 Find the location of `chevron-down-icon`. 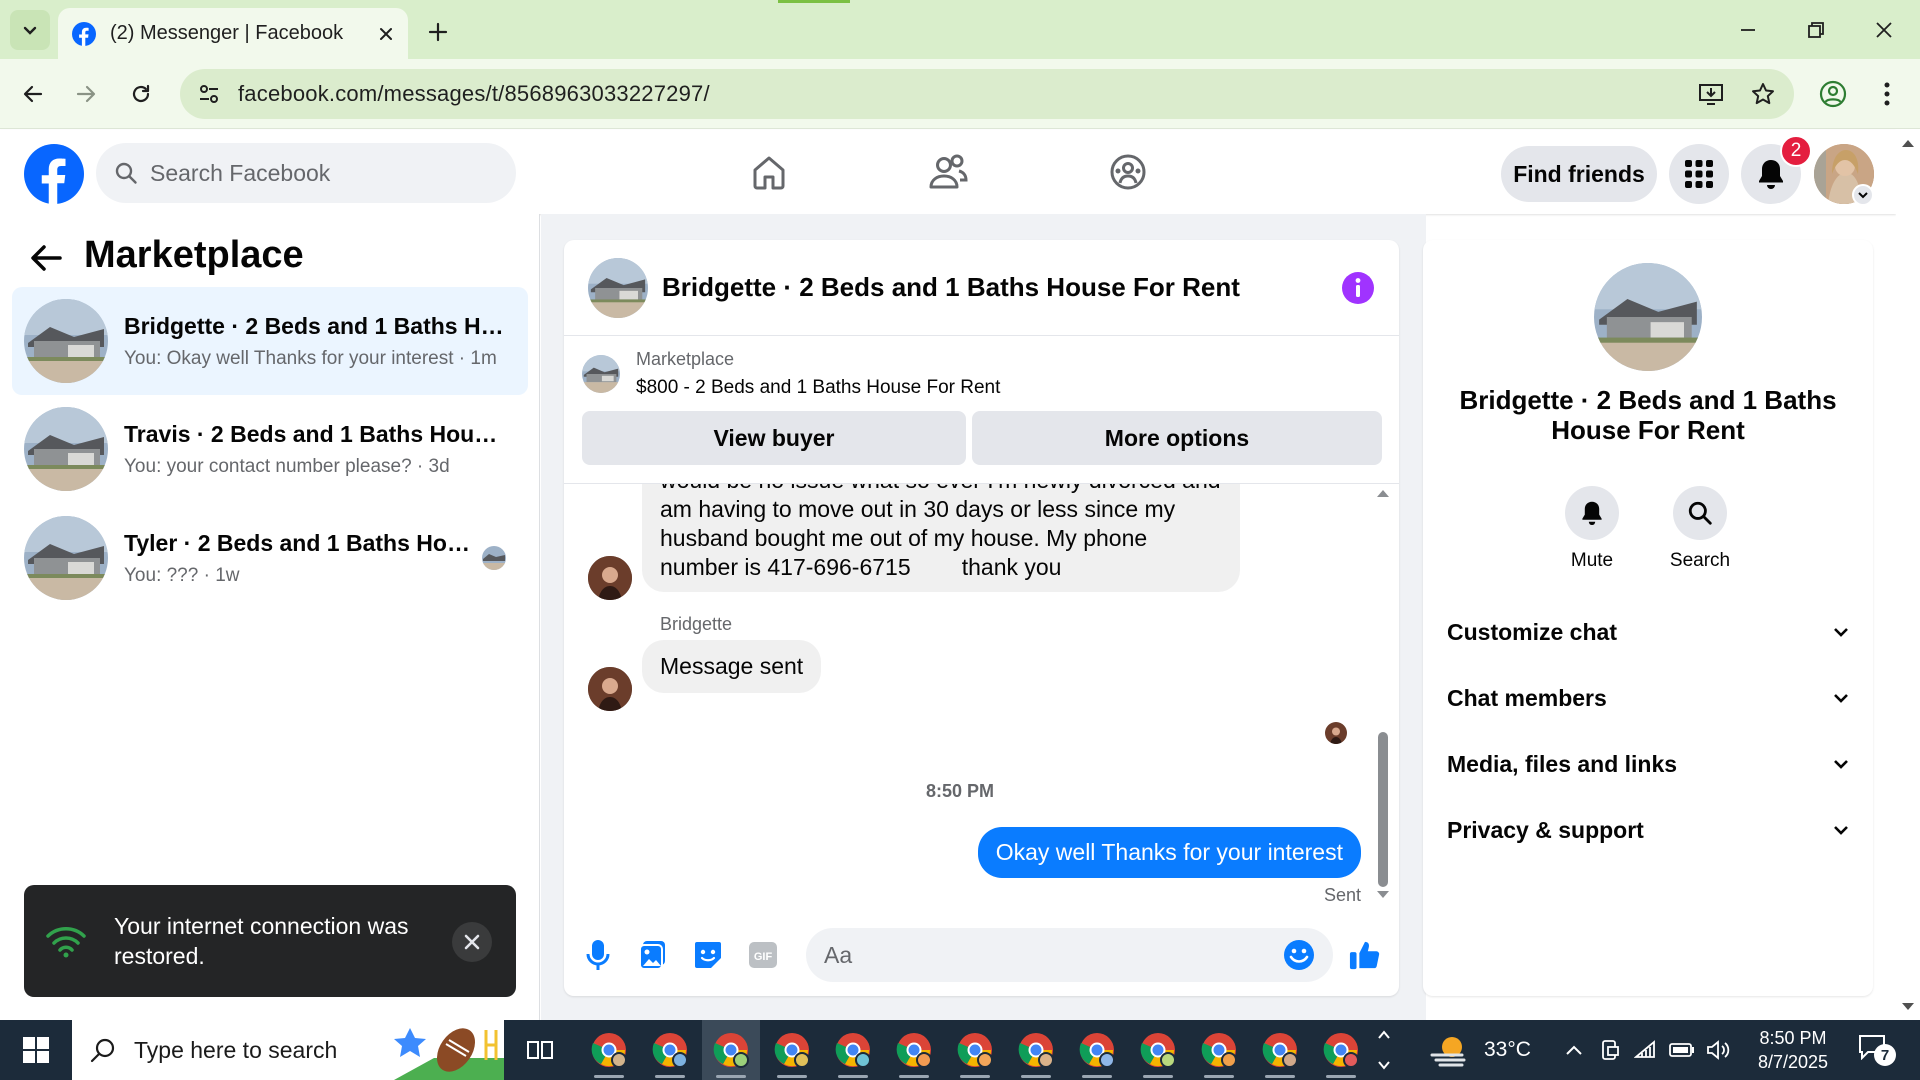

chevron-down-icon is located at coordinates (30, 30).